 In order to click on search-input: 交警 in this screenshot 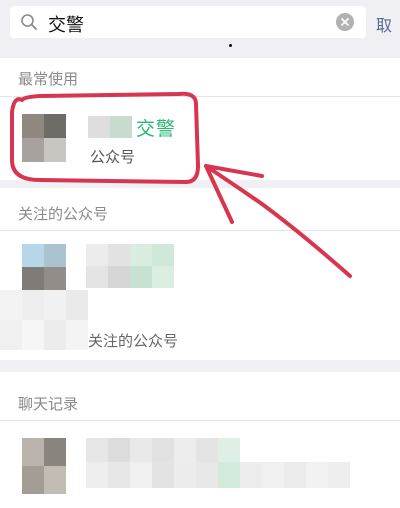, I will do `click(188, 22)`.